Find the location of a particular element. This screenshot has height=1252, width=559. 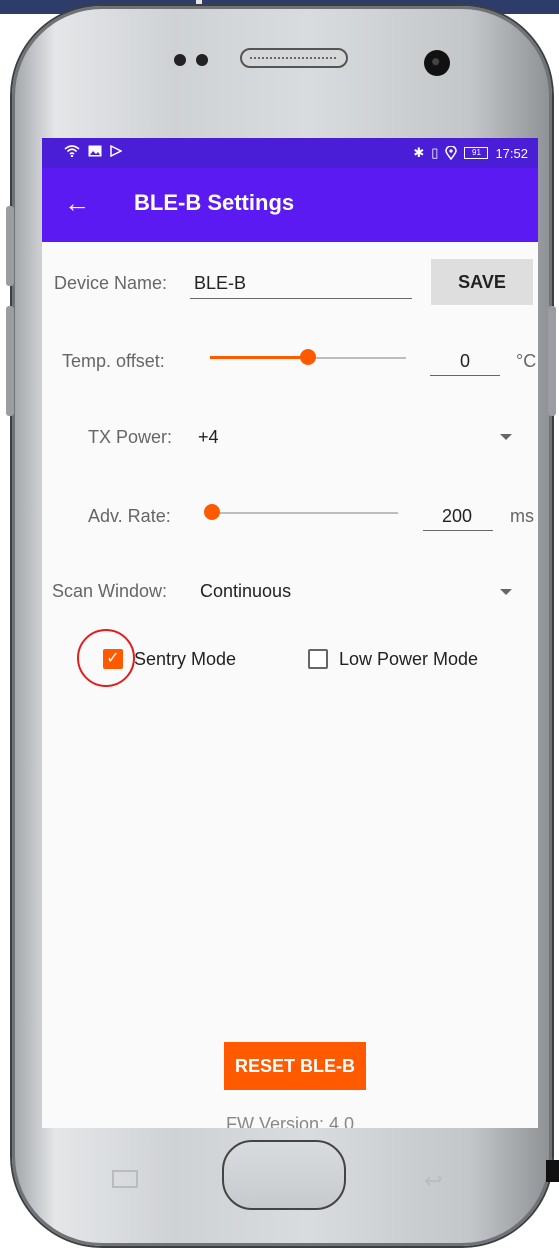

earpiece-speaker is located at coordinates (294, 58).